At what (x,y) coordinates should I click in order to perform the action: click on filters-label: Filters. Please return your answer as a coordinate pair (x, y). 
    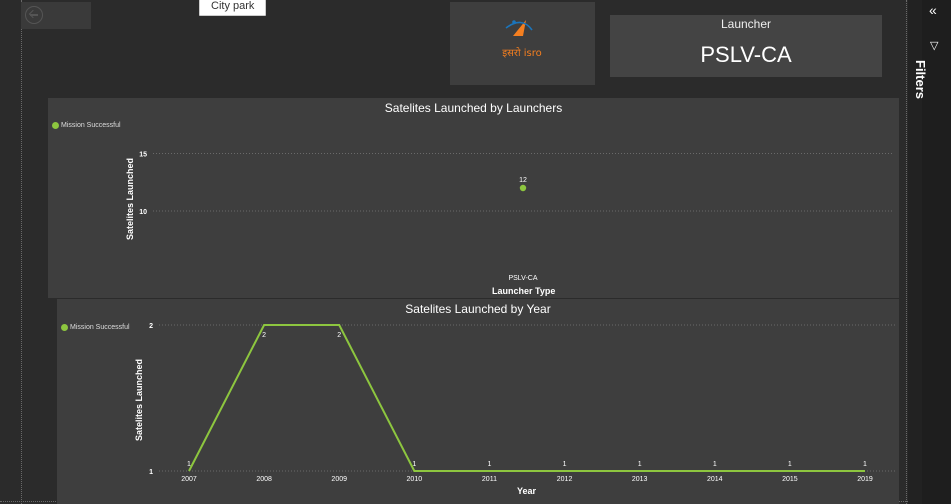
    Looking at the image, I should click on (920, 80).